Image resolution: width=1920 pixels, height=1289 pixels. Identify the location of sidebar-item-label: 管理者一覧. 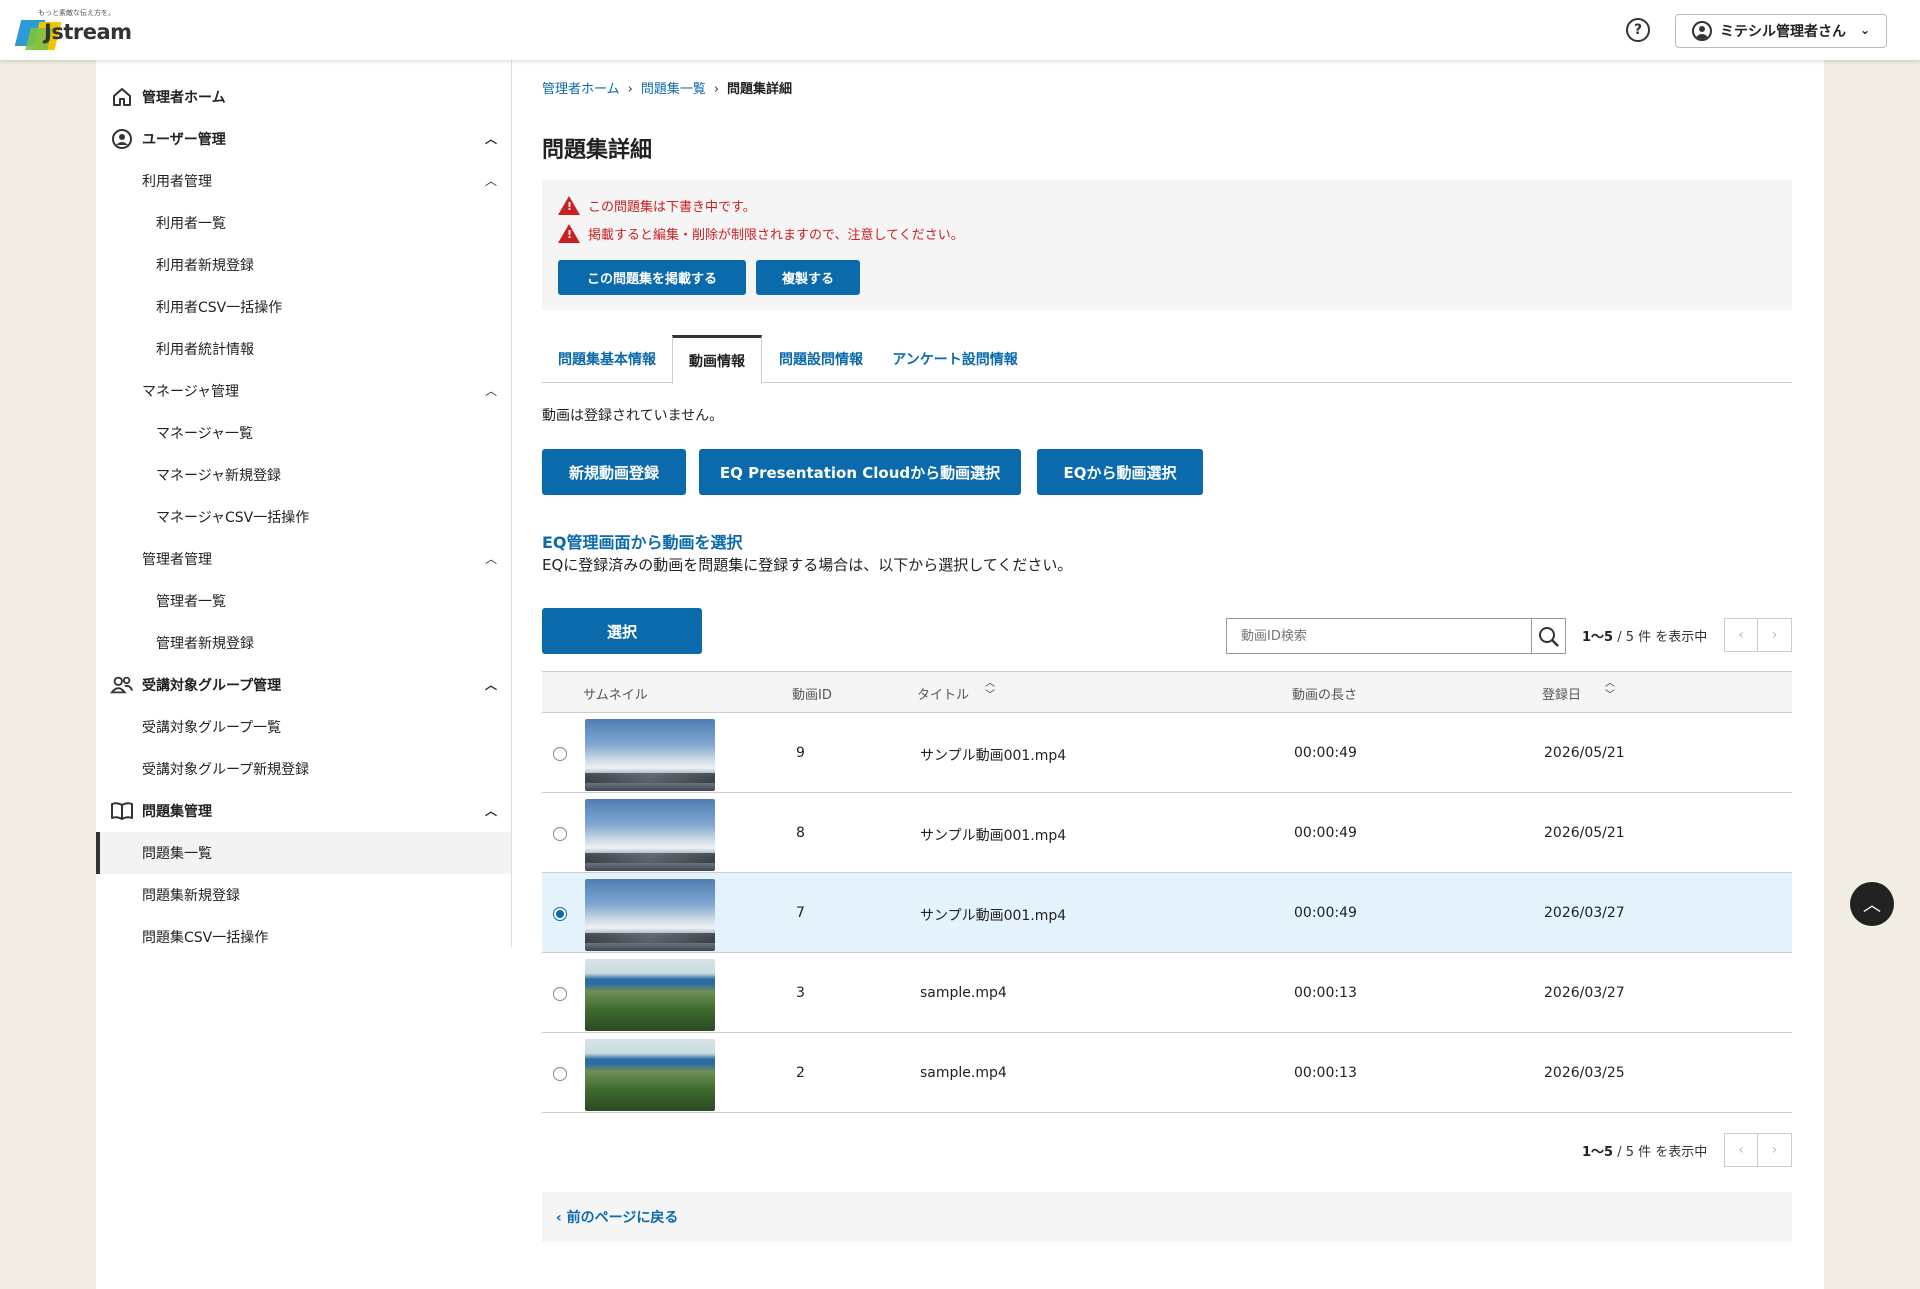
(191, 602).